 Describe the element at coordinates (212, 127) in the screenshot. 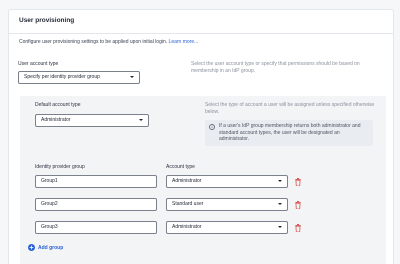

I see `info-icon: i` at that location.